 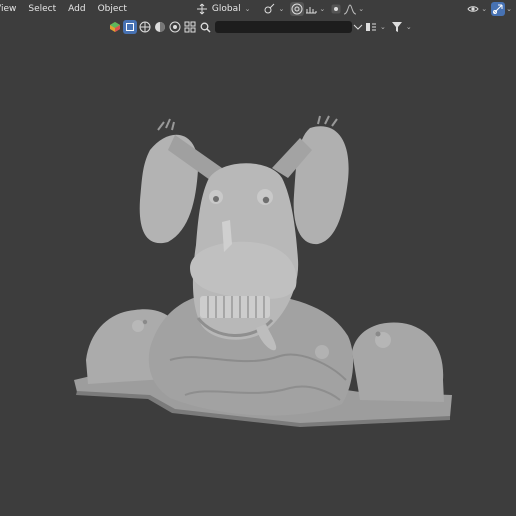 I want to click on viewport-right-tools: ⌄ ⌄, so click(x=489, y=9).